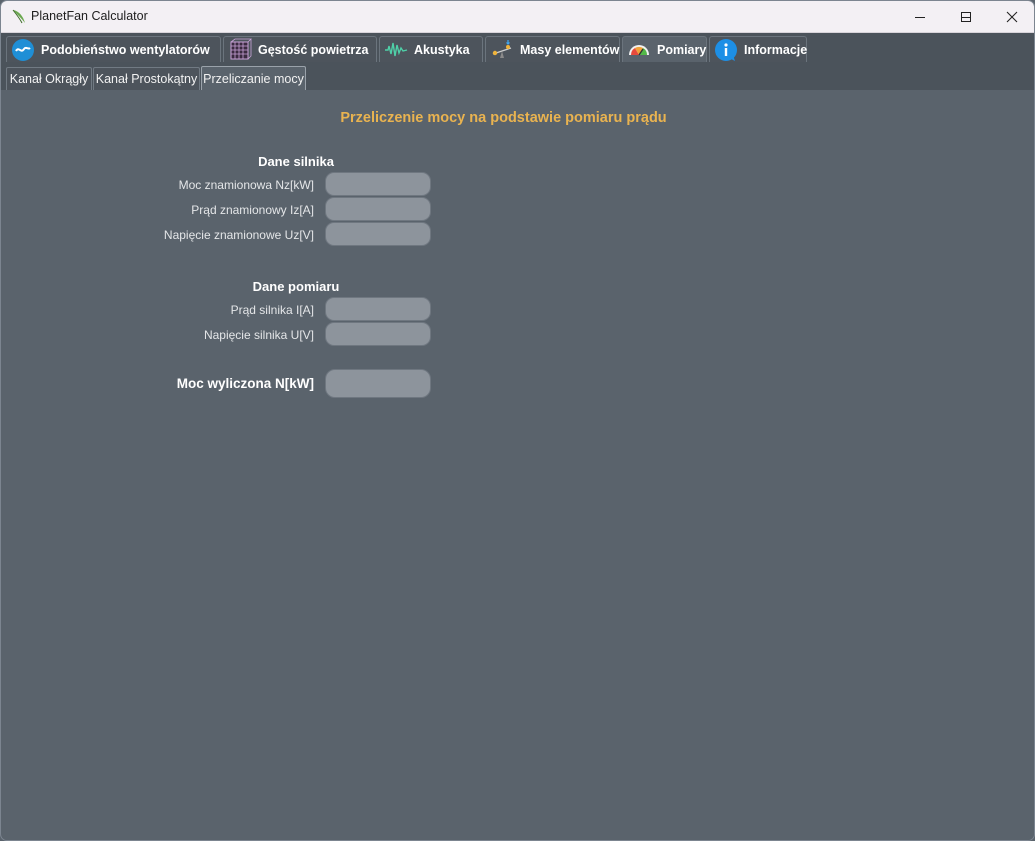 The height and width of the screenshot is (841, 1035). Describe the element at coordinates (378, 209) in the screenshot. I see `rated-current-input` at that location.